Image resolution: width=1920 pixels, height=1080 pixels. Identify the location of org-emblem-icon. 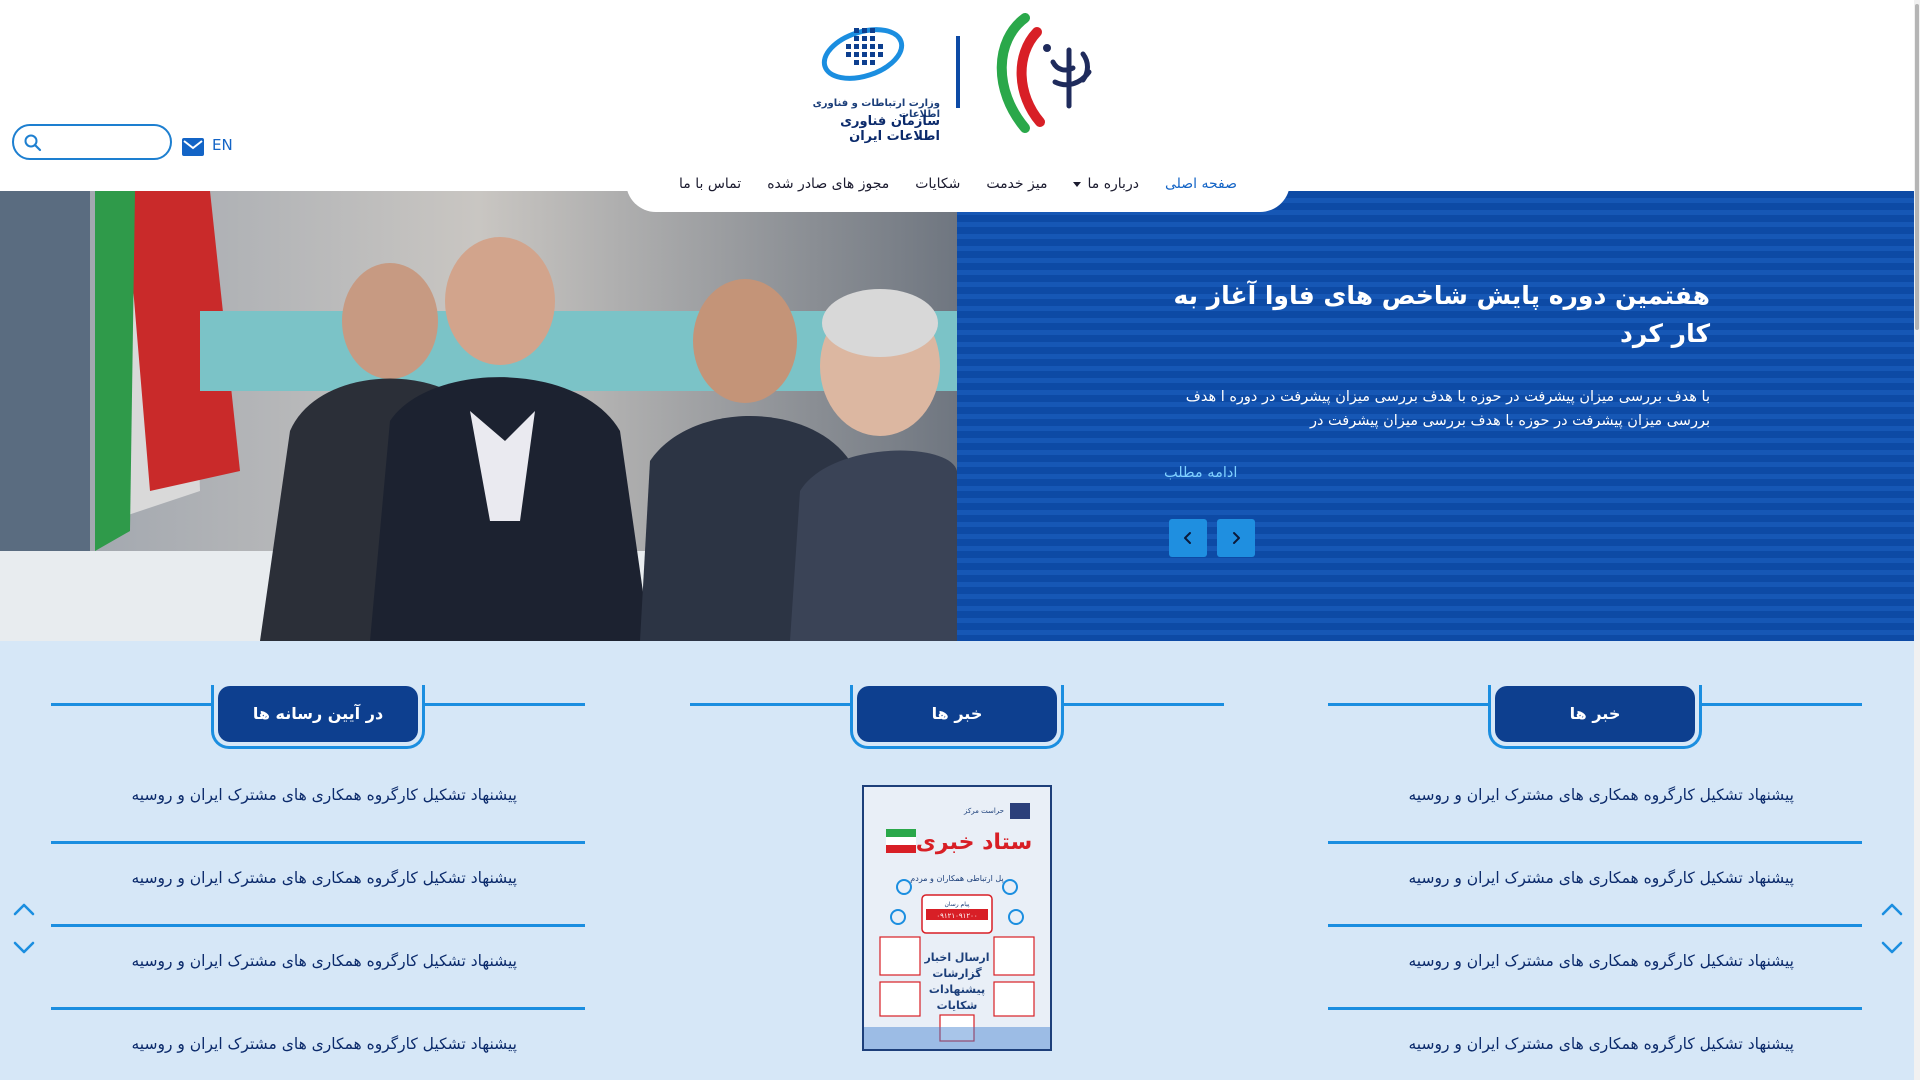
(863, 54).